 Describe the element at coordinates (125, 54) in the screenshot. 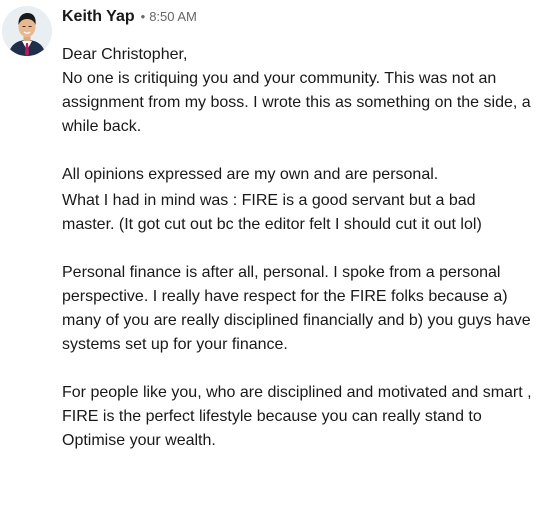

I see `message-greeting: Dear Christopher,` at that location.